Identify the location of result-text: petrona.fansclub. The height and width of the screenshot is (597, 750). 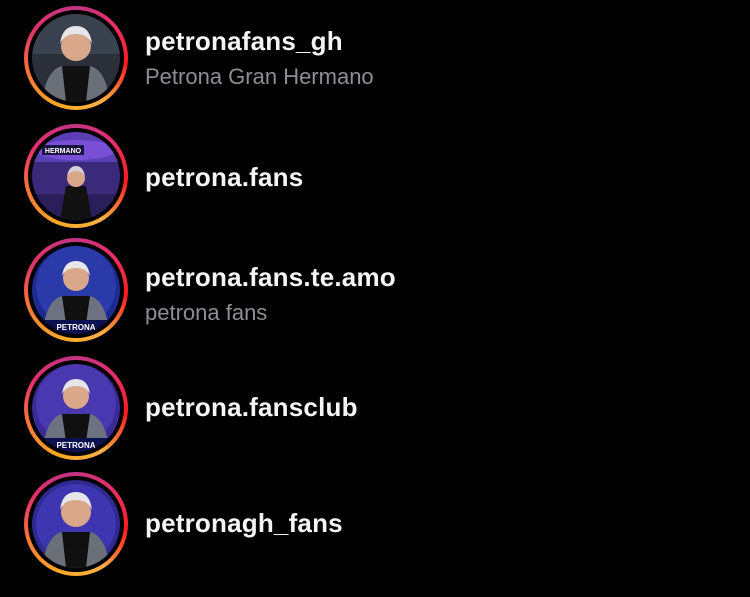
(251, 407).